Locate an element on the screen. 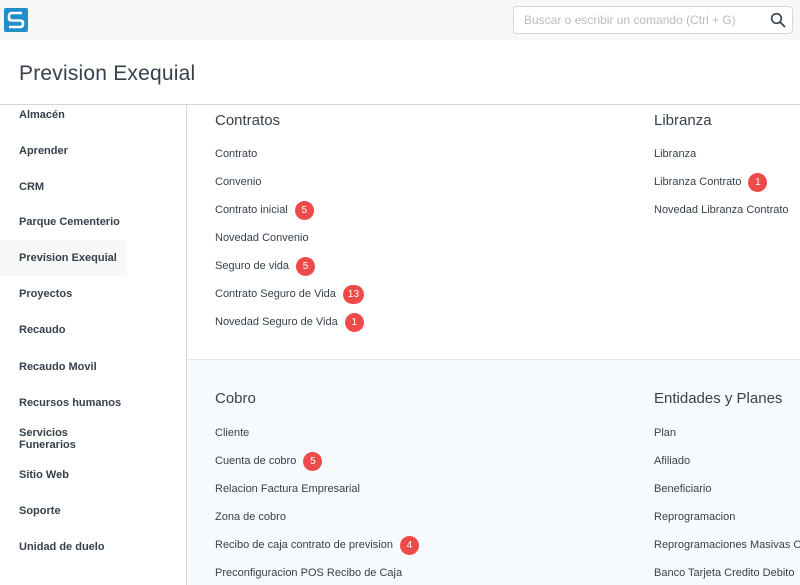 Image resolution: width=800 pixels, height=585 pixels. link-contrato-inicial: Contrato inicial 5 is located at coordinates (264, 210).